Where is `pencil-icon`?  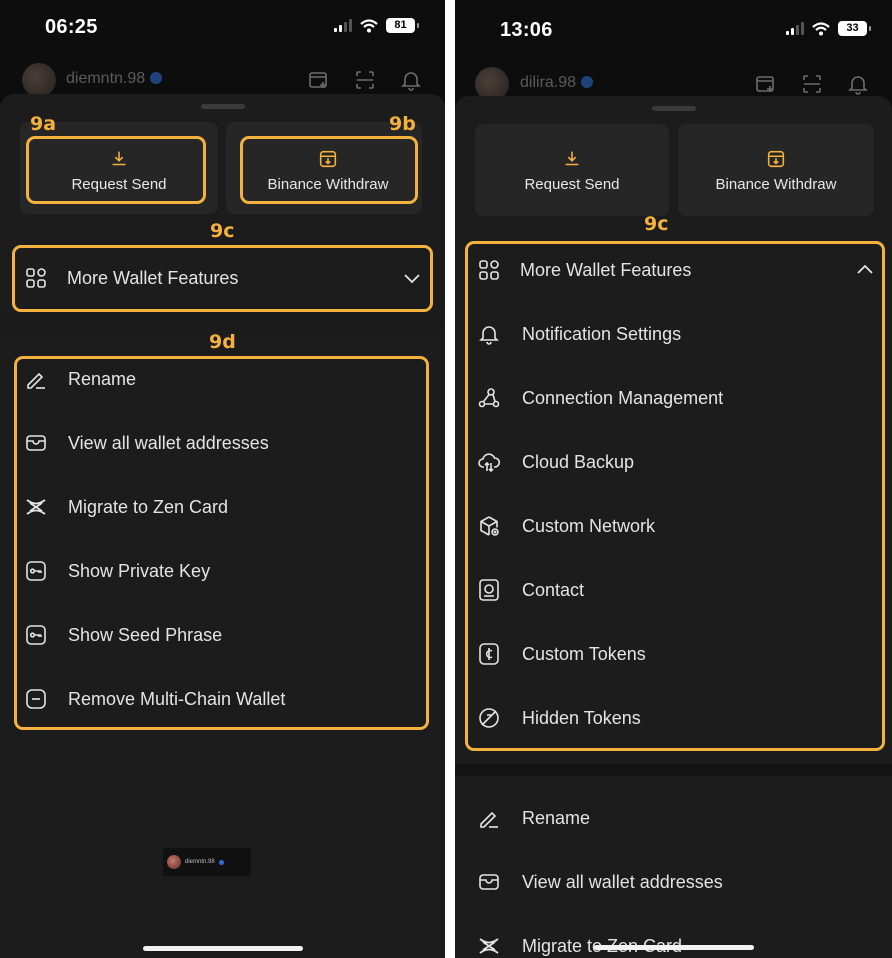 pencil-icon is located at coordinates (489, 818).